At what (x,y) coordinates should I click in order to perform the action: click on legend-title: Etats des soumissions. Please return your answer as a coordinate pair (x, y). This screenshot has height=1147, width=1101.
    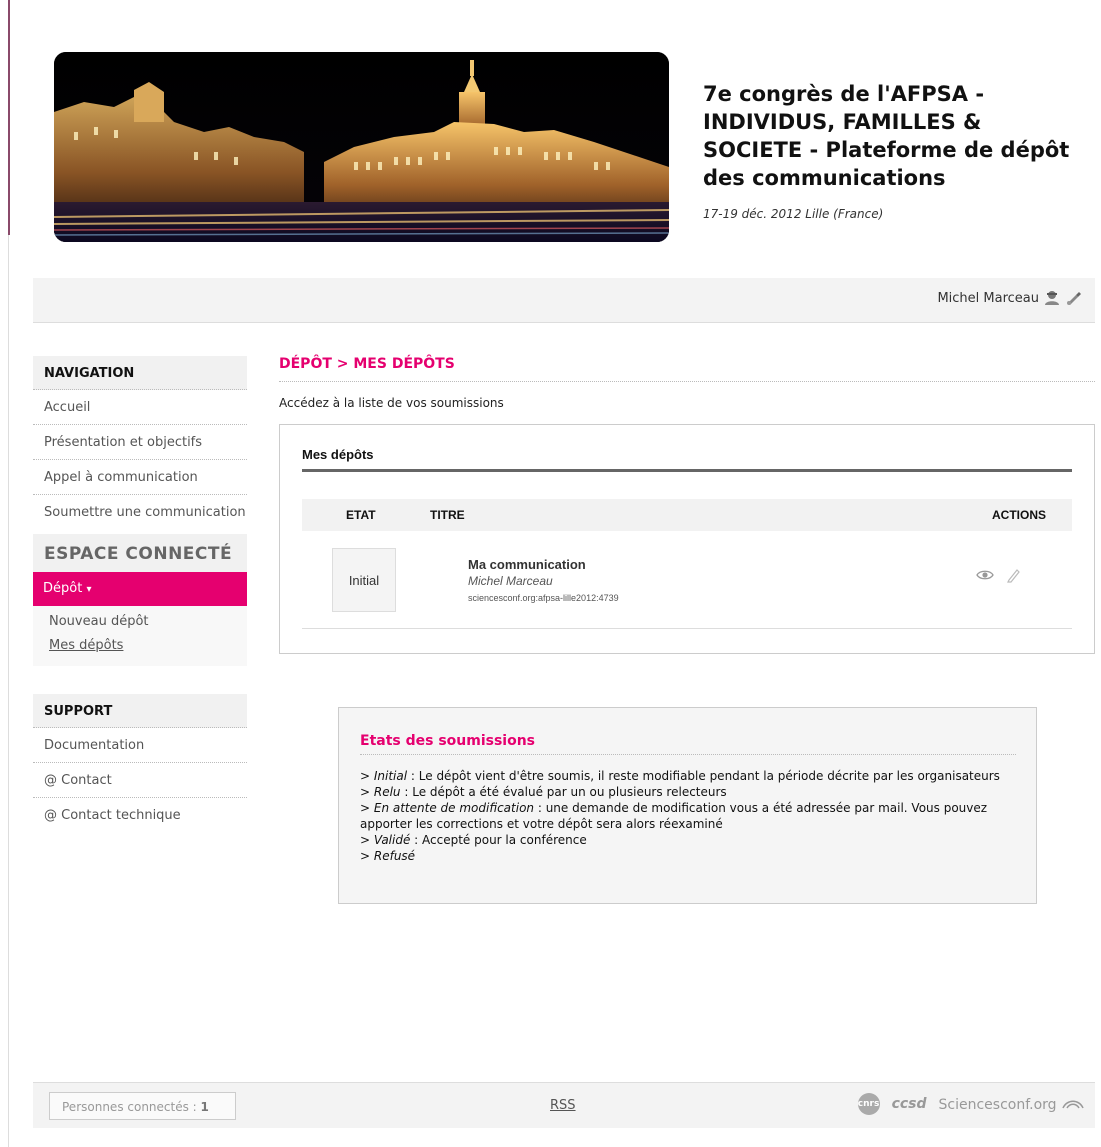
    Looking at the image, I should click on (688, 744).